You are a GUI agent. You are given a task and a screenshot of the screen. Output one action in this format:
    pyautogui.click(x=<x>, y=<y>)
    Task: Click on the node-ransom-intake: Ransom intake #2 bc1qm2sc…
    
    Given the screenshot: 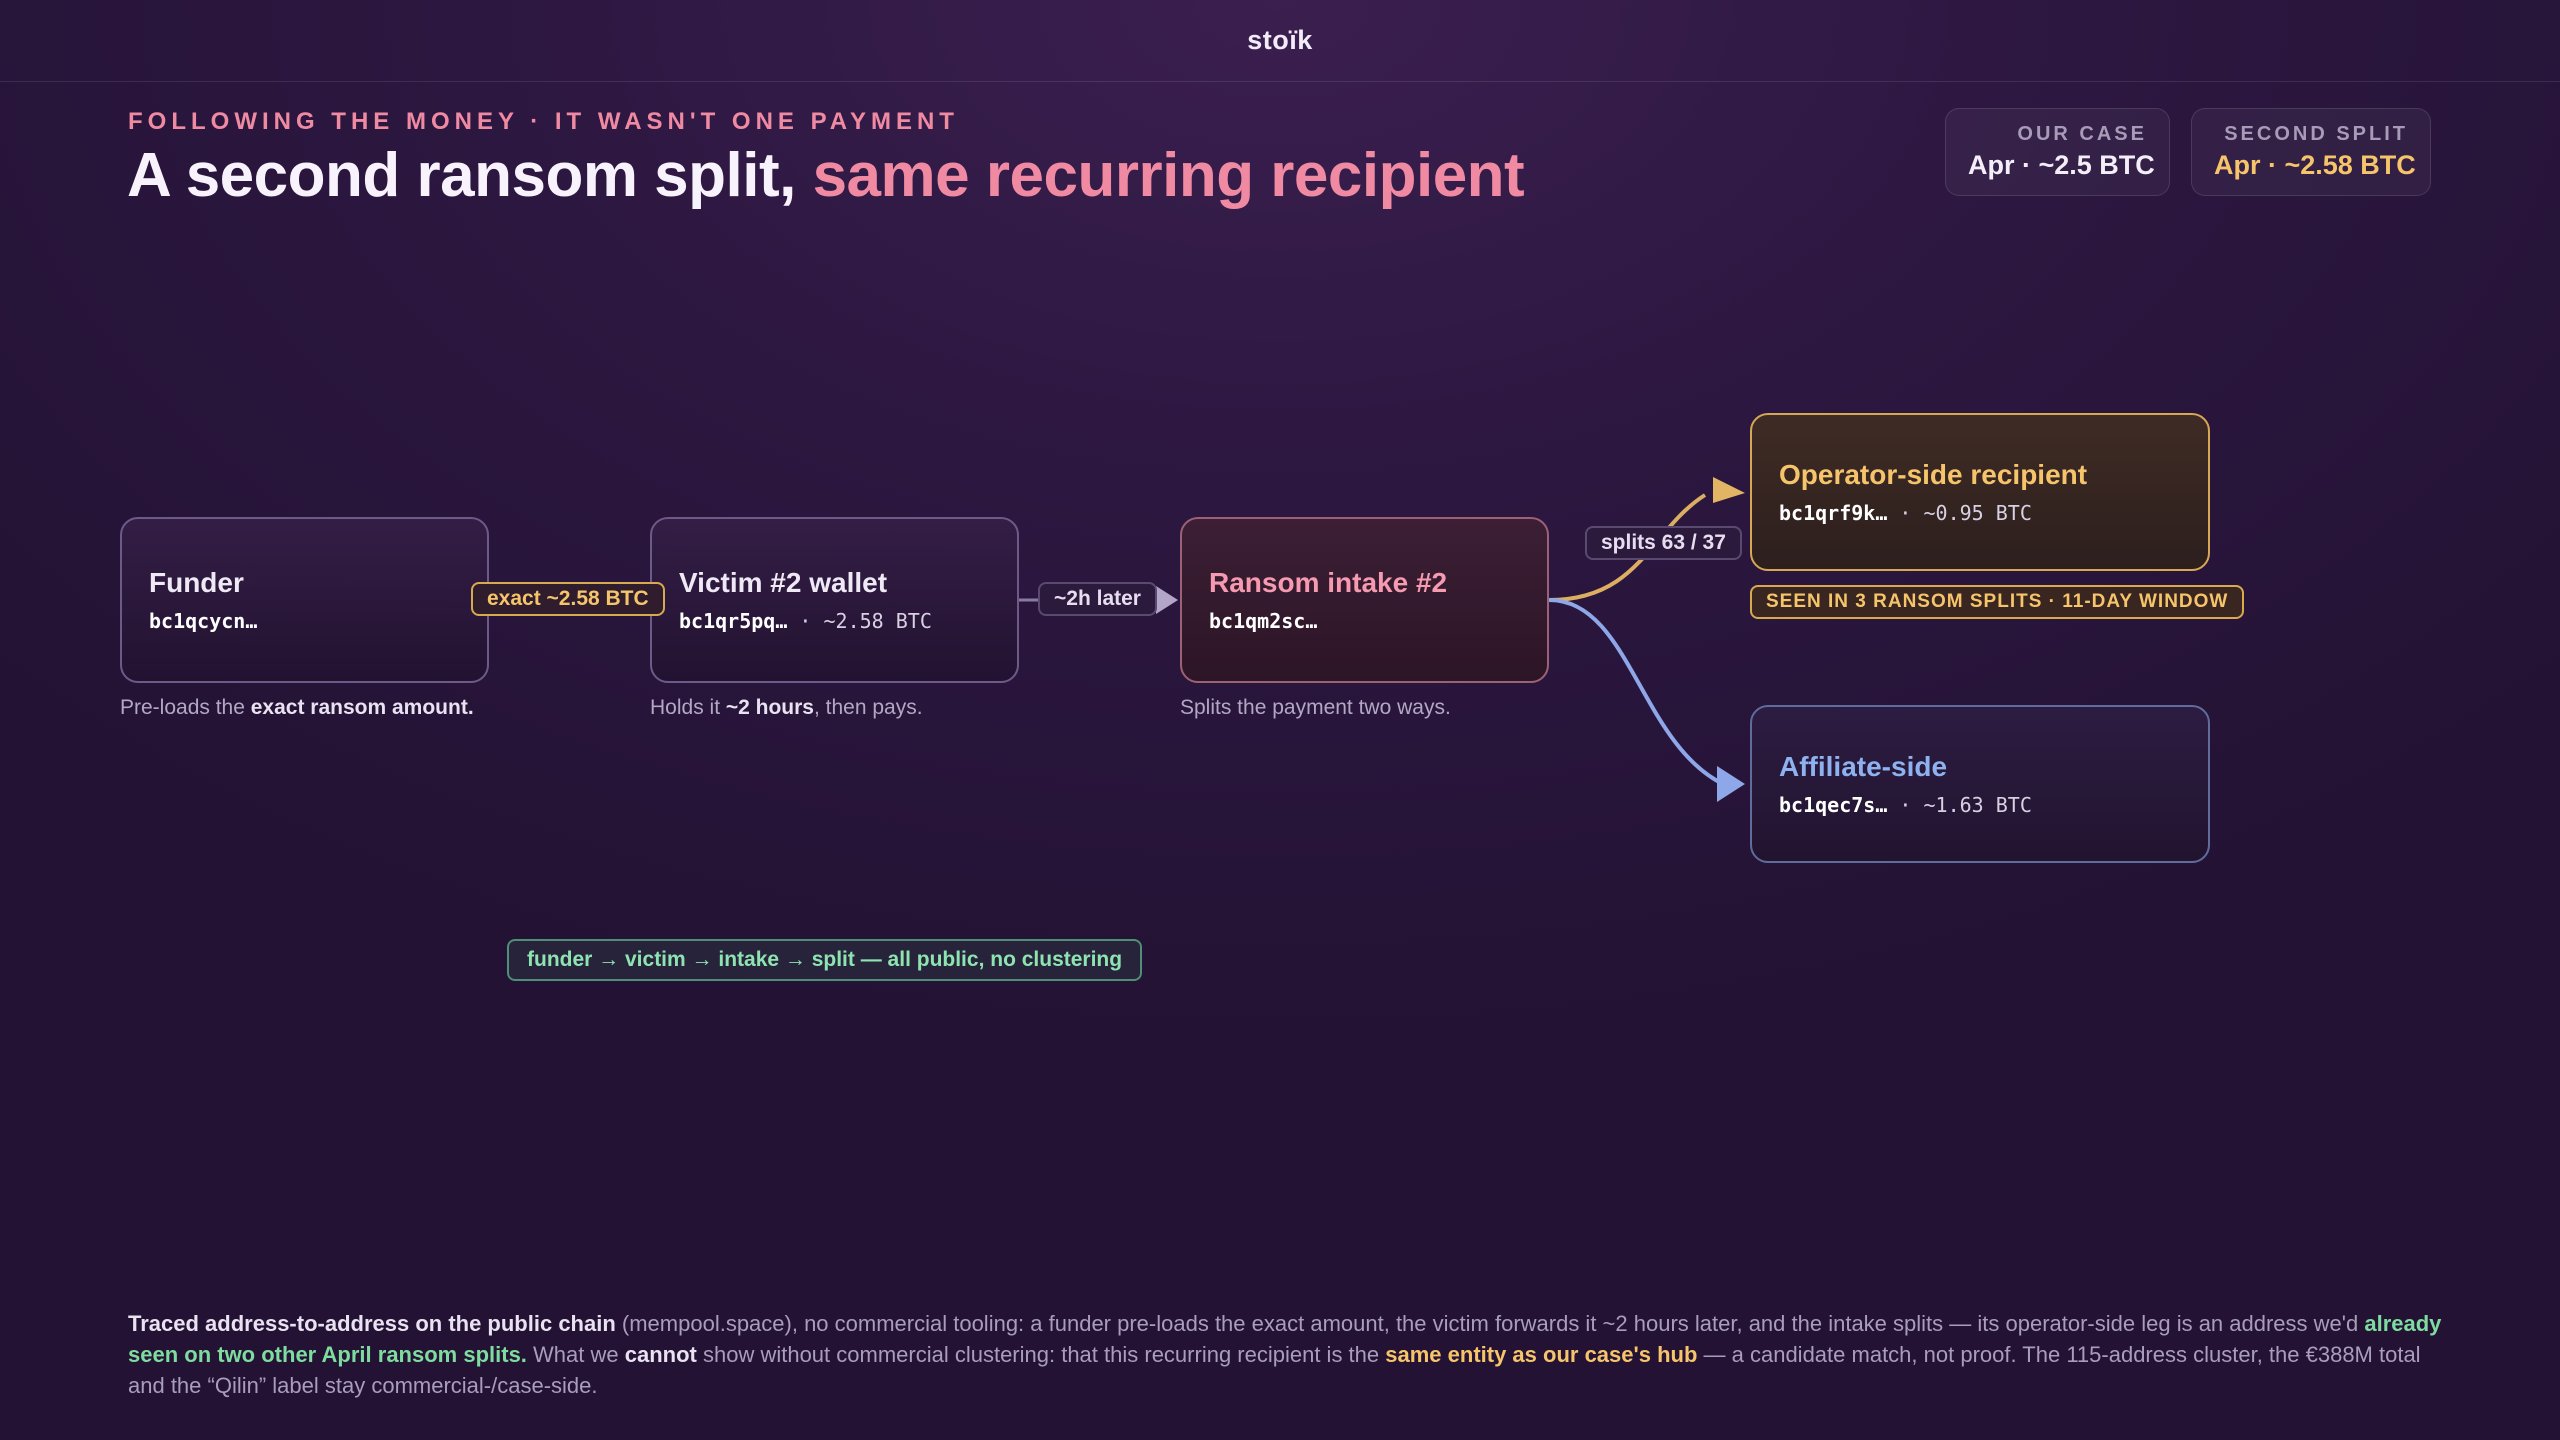 What is the action you would take?
    pyautogui.click(x=1364, y=600)
    